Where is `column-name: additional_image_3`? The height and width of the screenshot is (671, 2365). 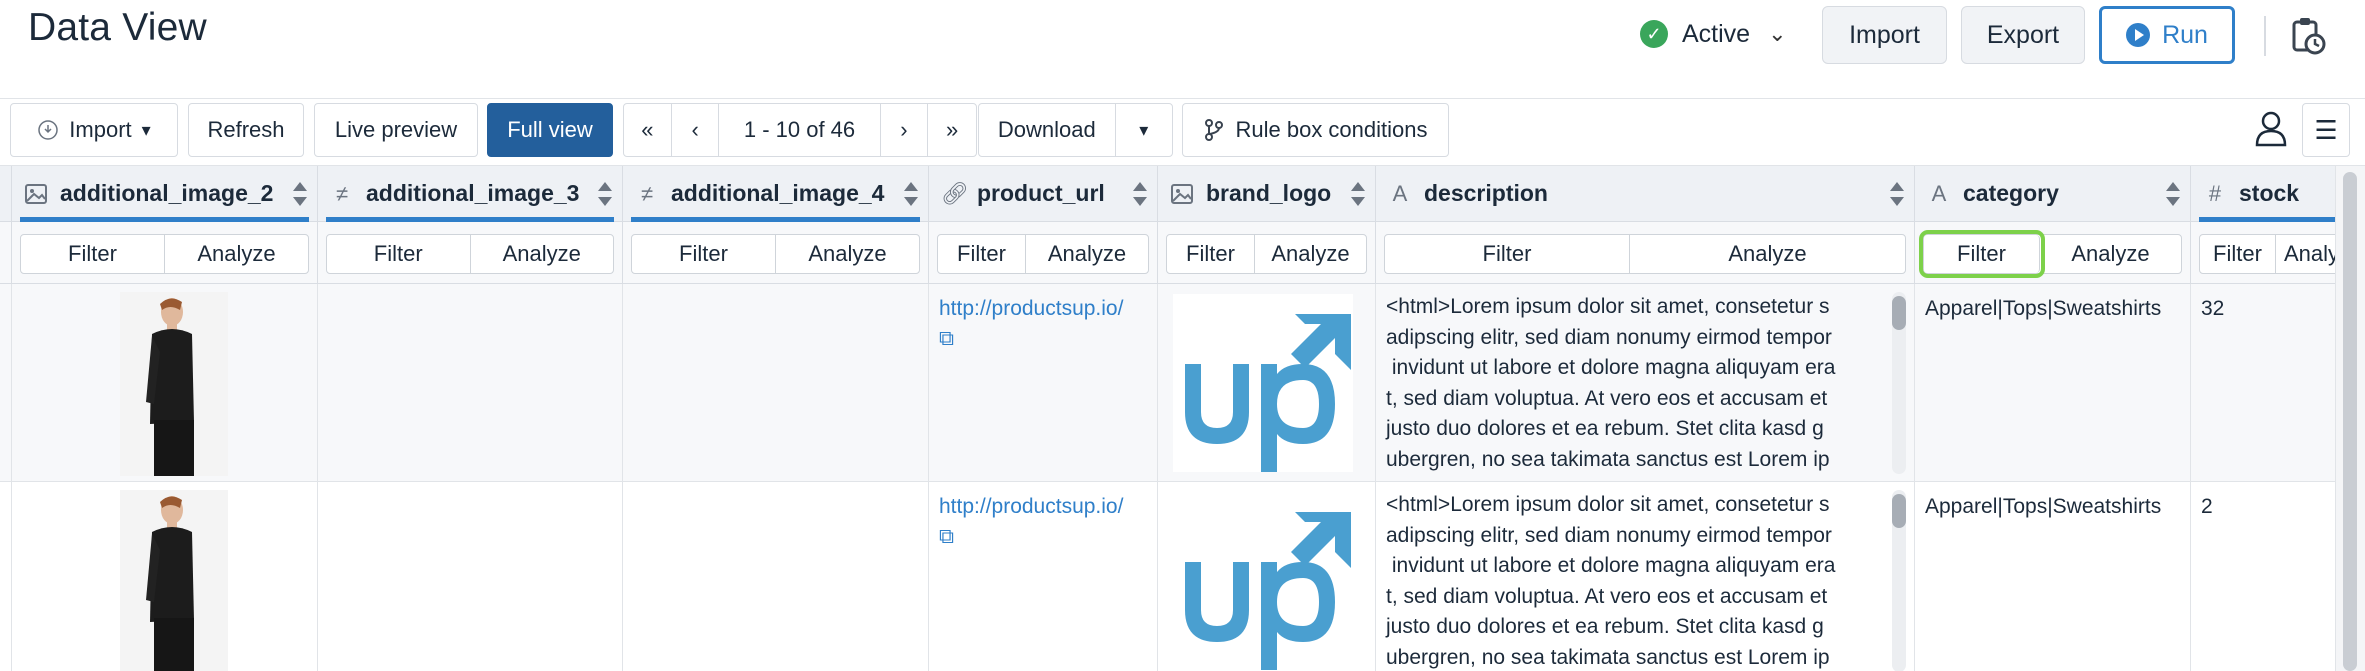
column-name: additional_image_3 is located at coordinates (473, 193).